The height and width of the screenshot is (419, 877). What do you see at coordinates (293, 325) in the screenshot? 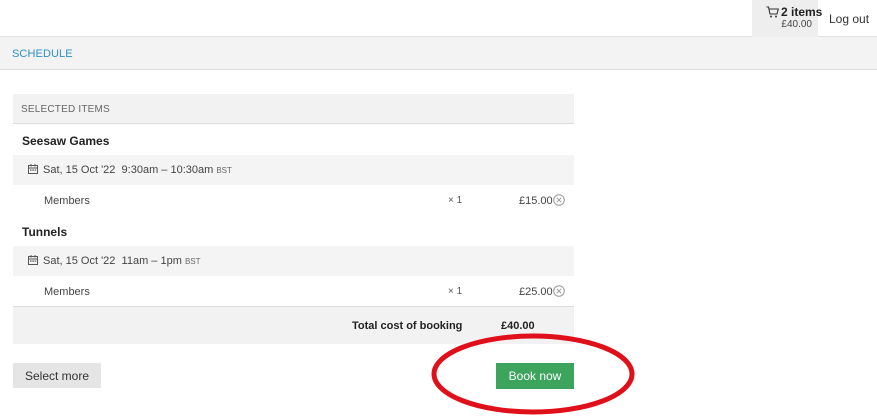
I see `booking-total-row: Total cost of booking £40.00` at bounding box center [293, 325].